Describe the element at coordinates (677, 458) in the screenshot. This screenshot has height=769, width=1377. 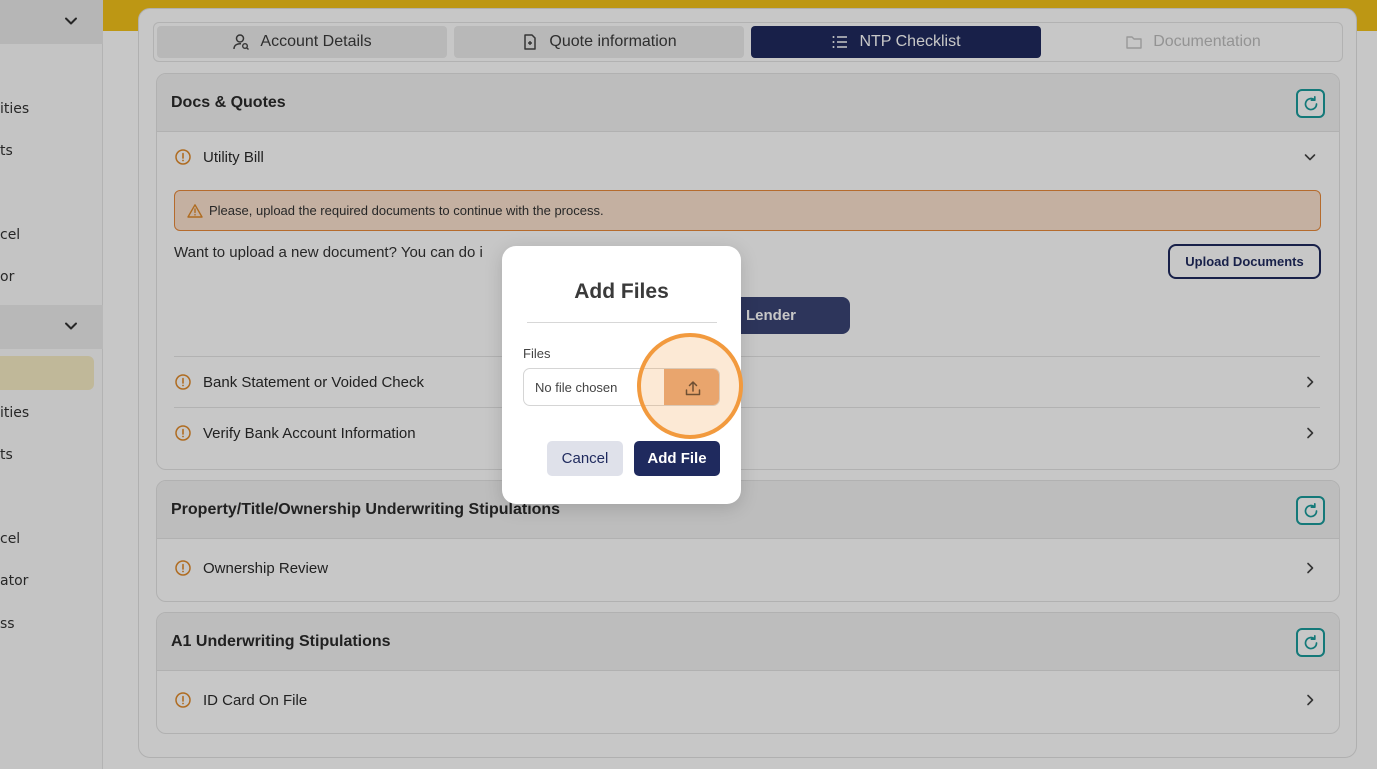
I see `add-file-button: Add File` at that location.